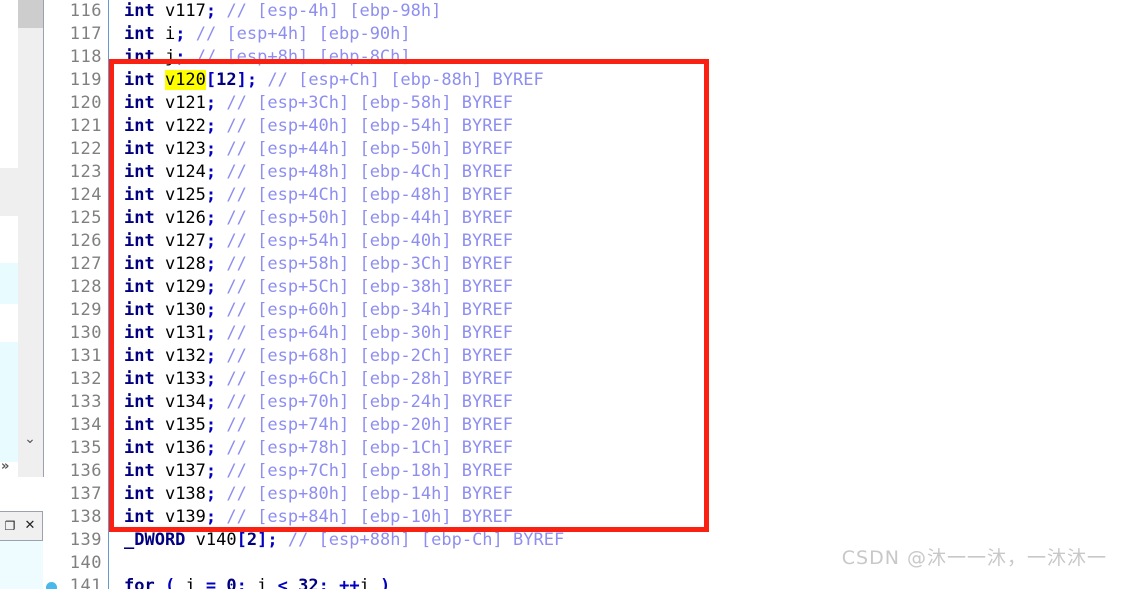 Image resolution: width=1121 pixels, height=589 pixels. What do you see at coordinates (582, 11) in the screenshot?
I see `code-line: 116 int v117; // [esp-4h] [ebp-98h]` at bounding box center [582, 11].